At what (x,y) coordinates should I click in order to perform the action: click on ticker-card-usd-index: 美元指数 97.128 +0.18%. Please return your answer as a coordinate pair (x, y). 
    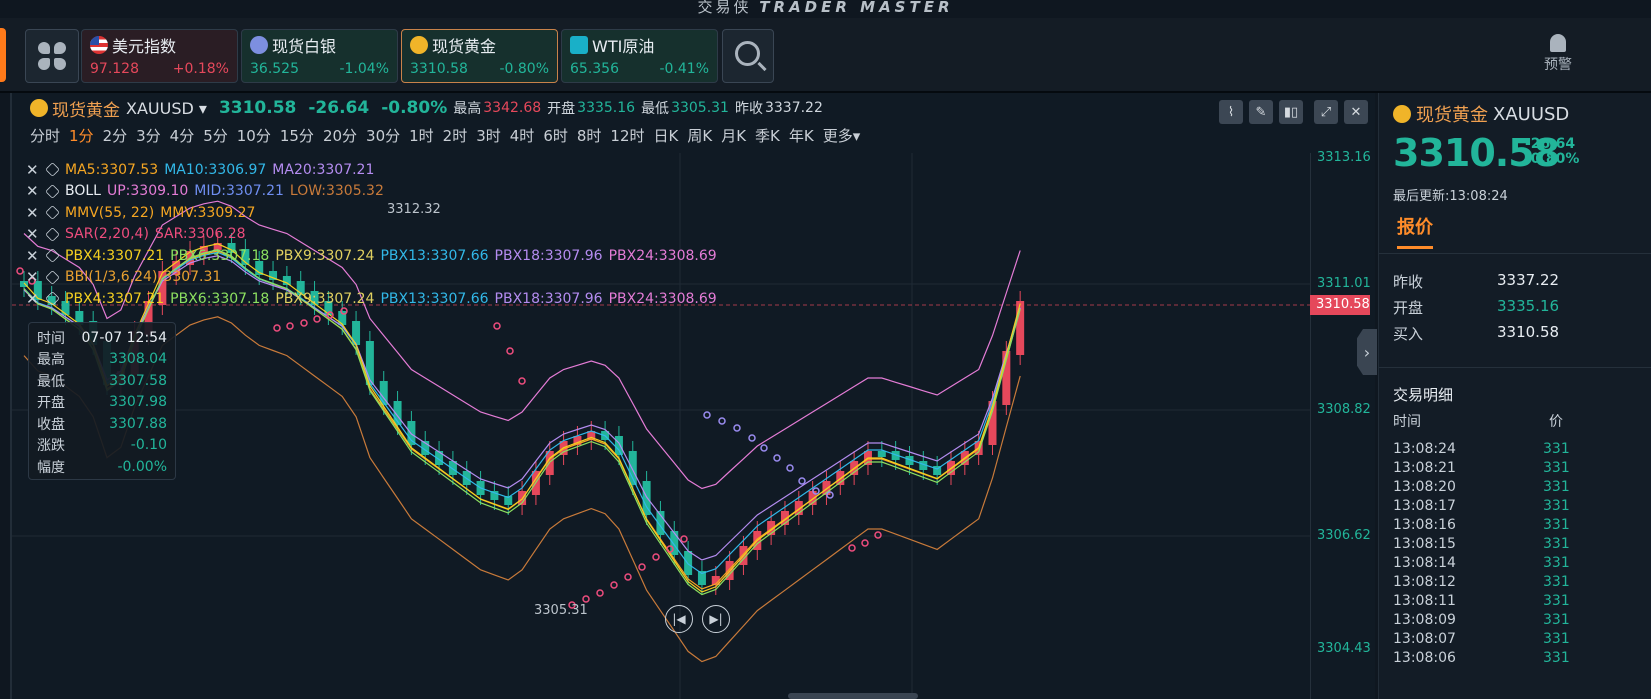
    Looking at the image, I should click on (159, 56).